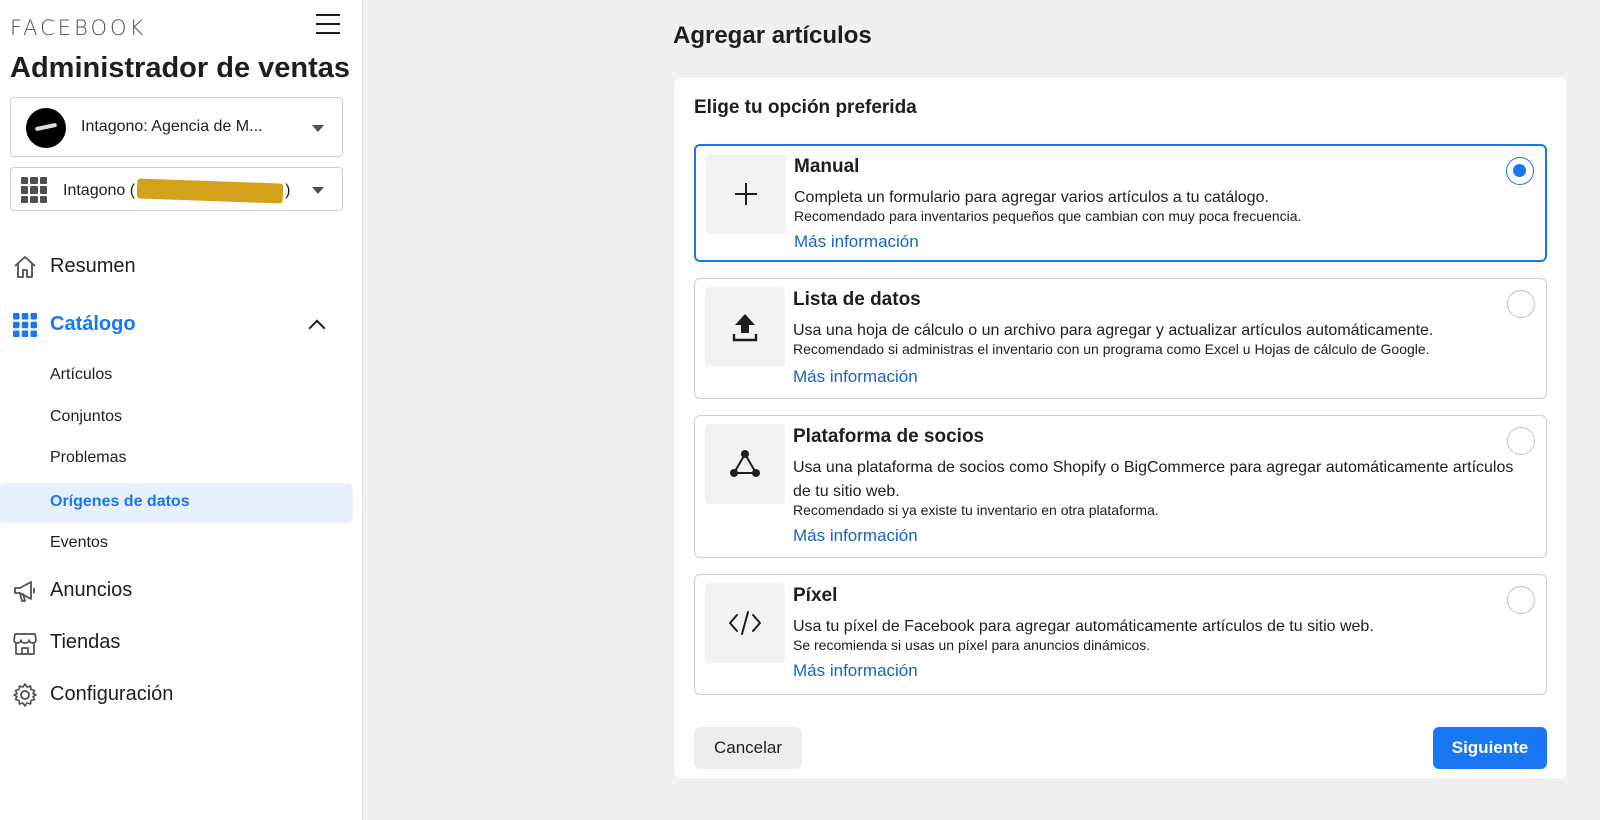 Image resolution: width=1600 pixels, height=820 pixels. What do you see at coordinates (120, 501) in the screenshot?
I see `sidebar-subitem-label: Orígenes de datos` at bounding box center [120, 501].